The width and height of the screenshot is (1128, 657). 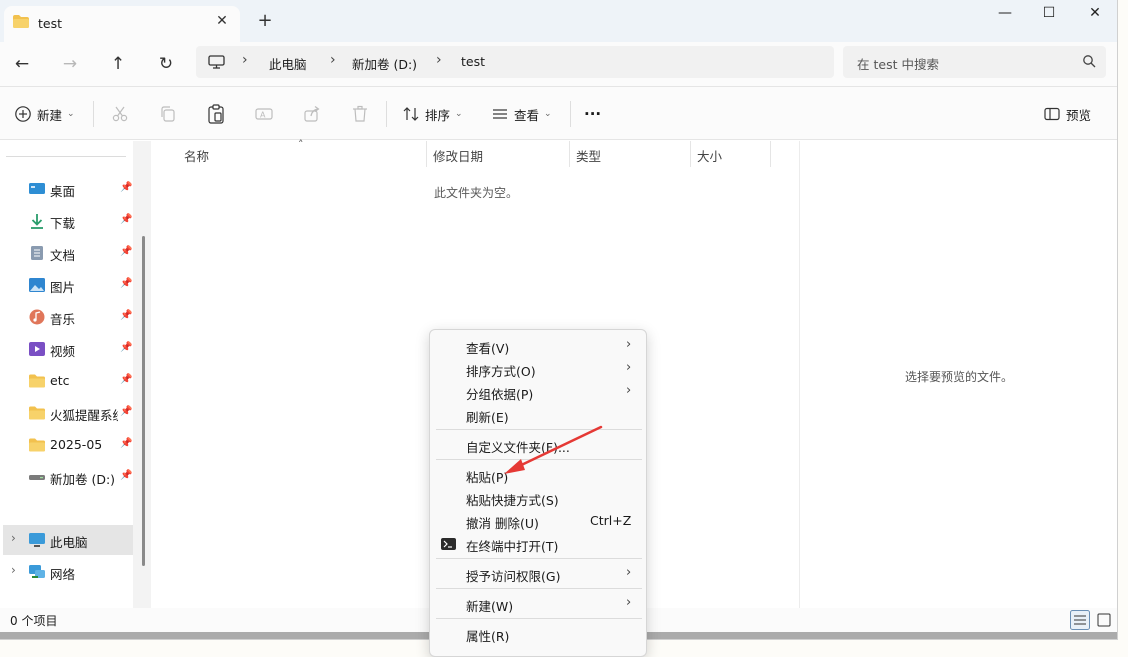 I want to click on copy-icon, so click(x=168, y=114).